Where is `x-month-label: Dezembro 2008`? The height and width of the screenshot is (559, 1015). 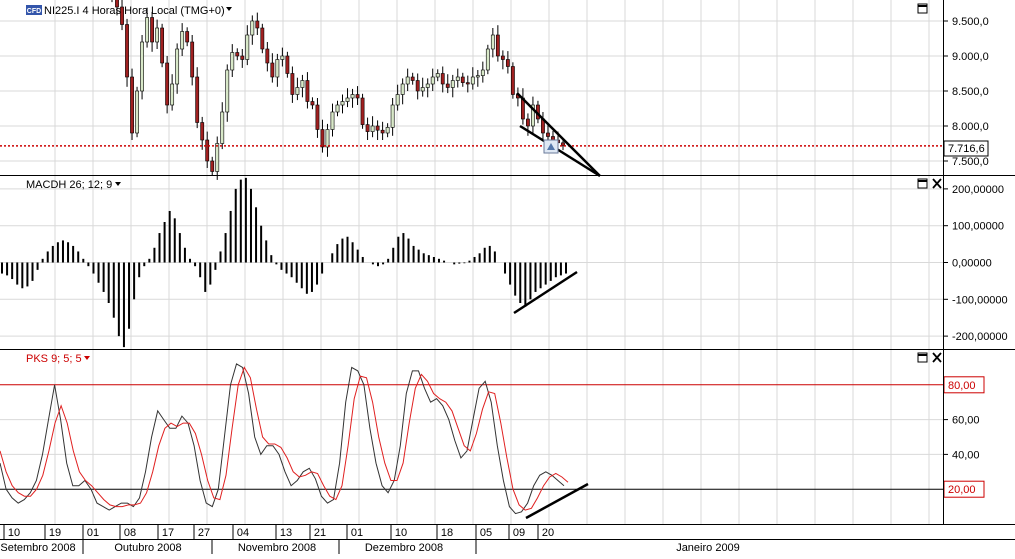 x-month-label: Dezembro 2008 is located at coordinates (404, 548).